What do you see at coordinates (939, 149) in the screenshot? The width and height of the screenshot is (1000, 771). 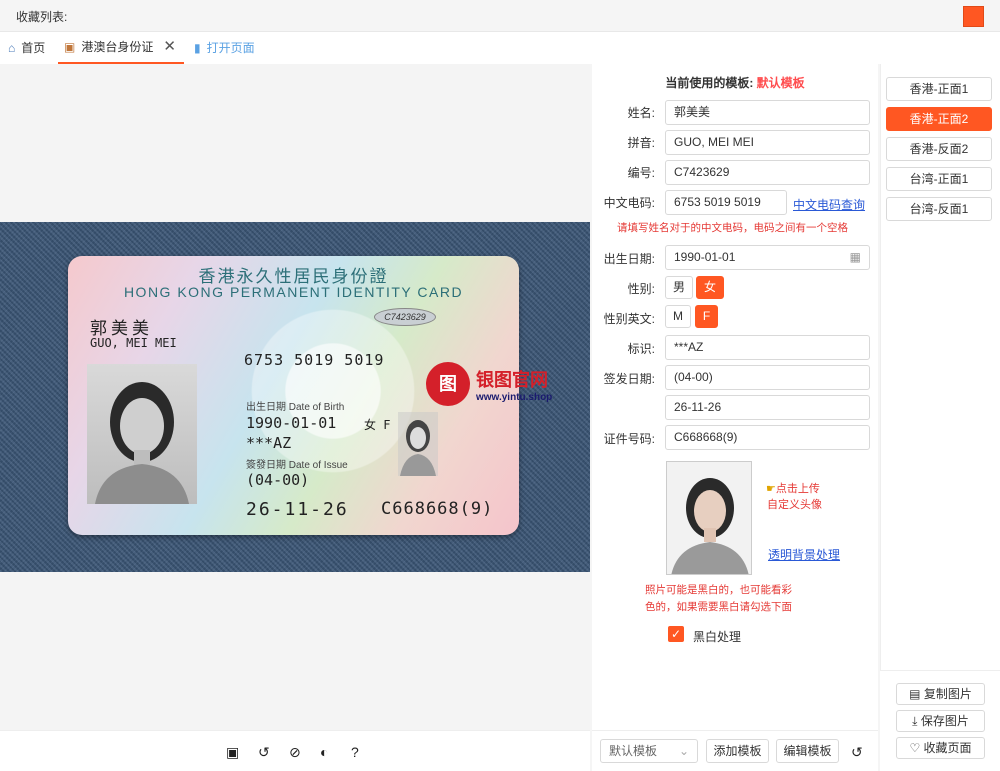 I see `template-hk-back-2: 香港-反面2` at bounding box center [939, 149].